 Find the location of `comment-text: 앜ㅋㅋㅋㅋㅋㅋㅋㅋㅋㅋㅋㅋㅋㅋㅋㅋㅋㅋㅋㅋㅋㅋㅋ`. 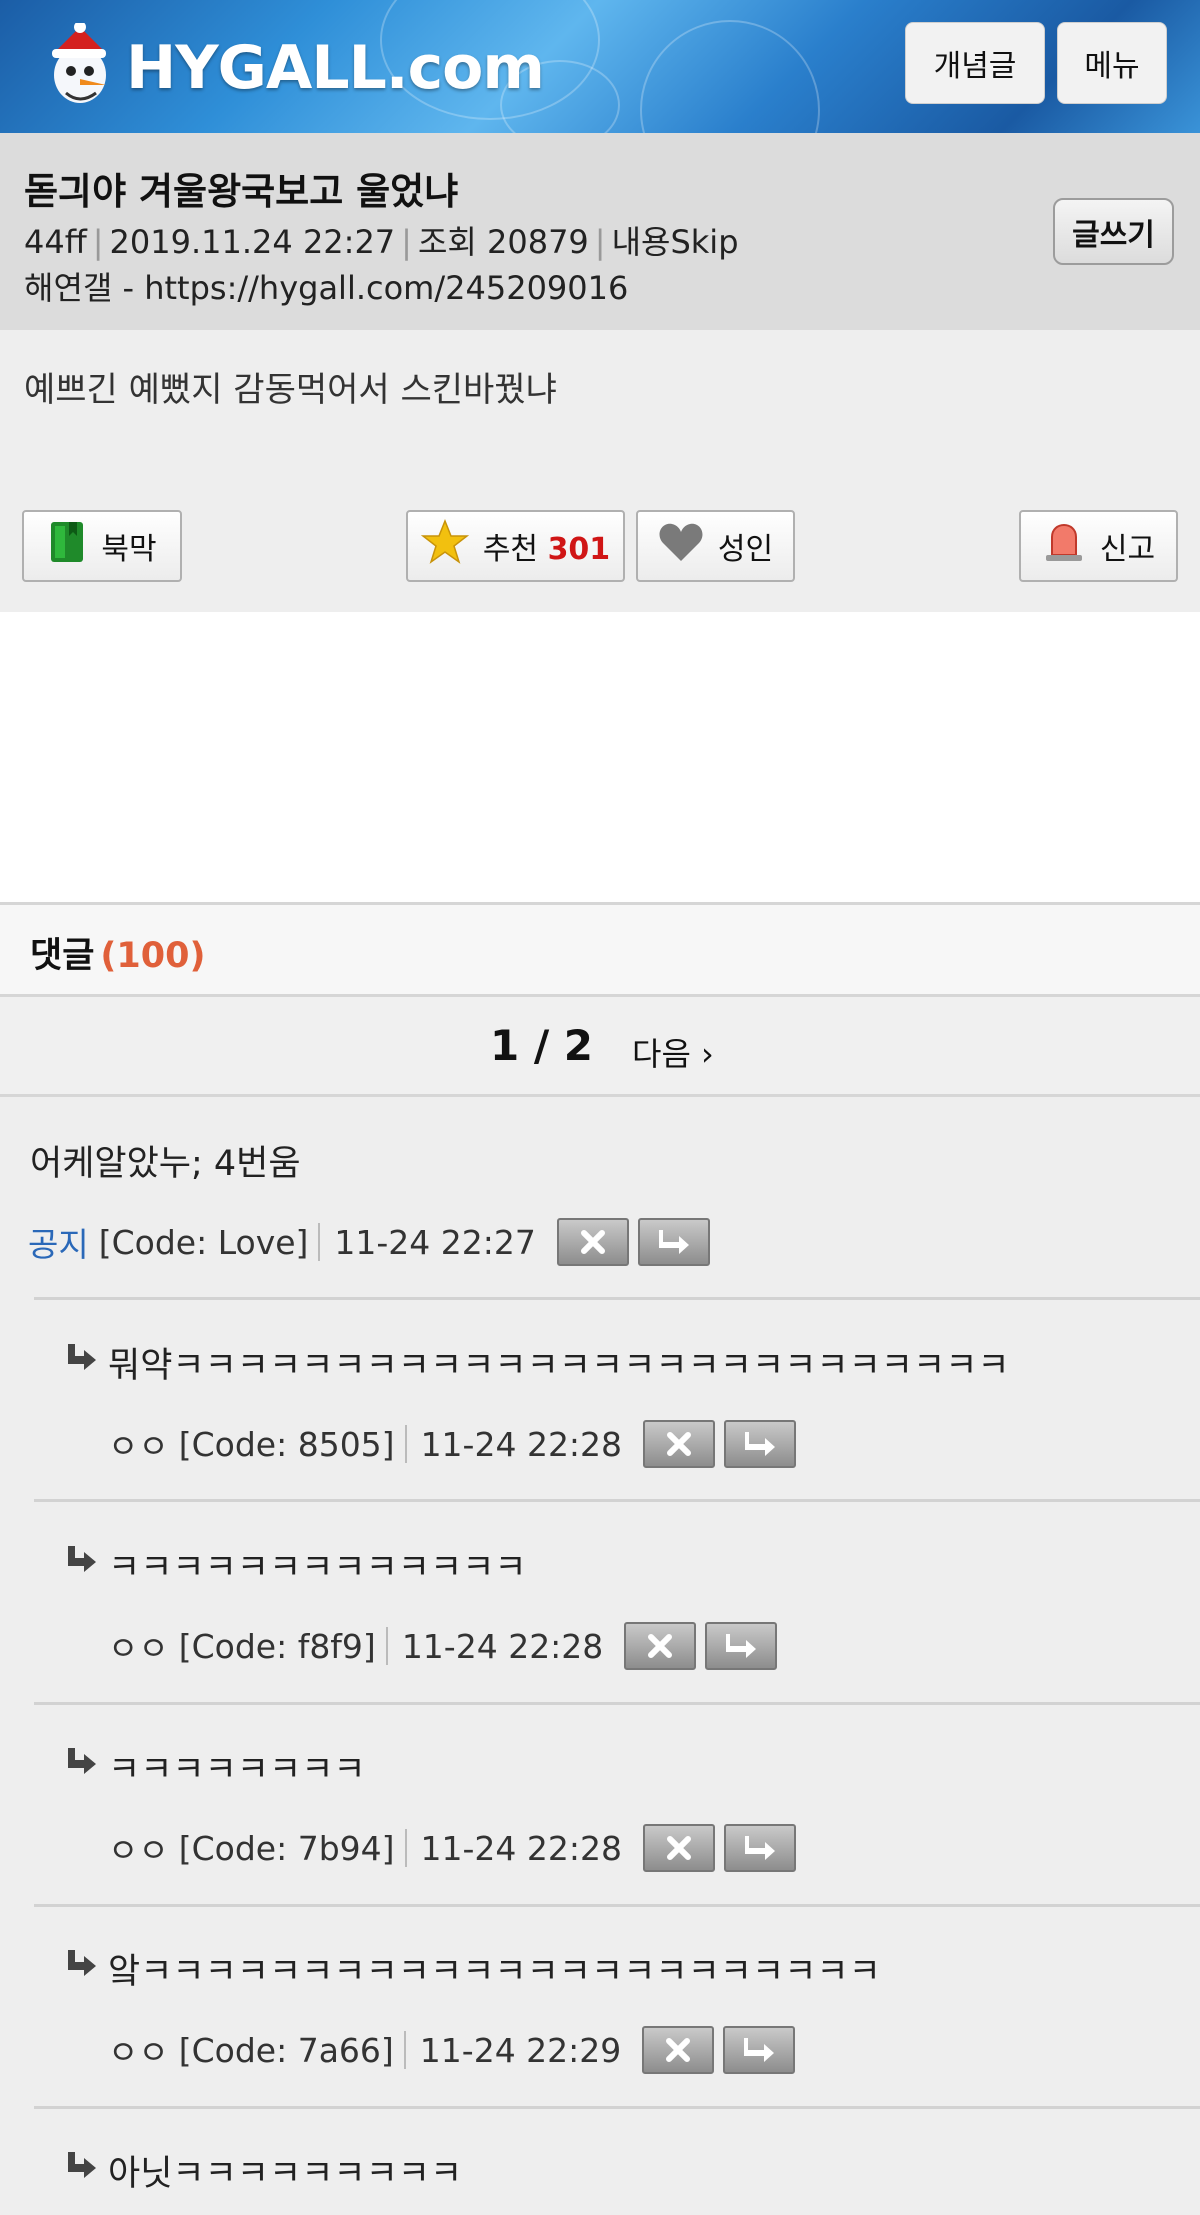

comment-text: 앜ㅋㅋㅋㅋㅋㅋㅋㅋㅋㅋㅋㅋㅋㅋㅋㅋㅋㅋㅋㅋㅋㅋㅋ is located at coordinates (494, 1972).